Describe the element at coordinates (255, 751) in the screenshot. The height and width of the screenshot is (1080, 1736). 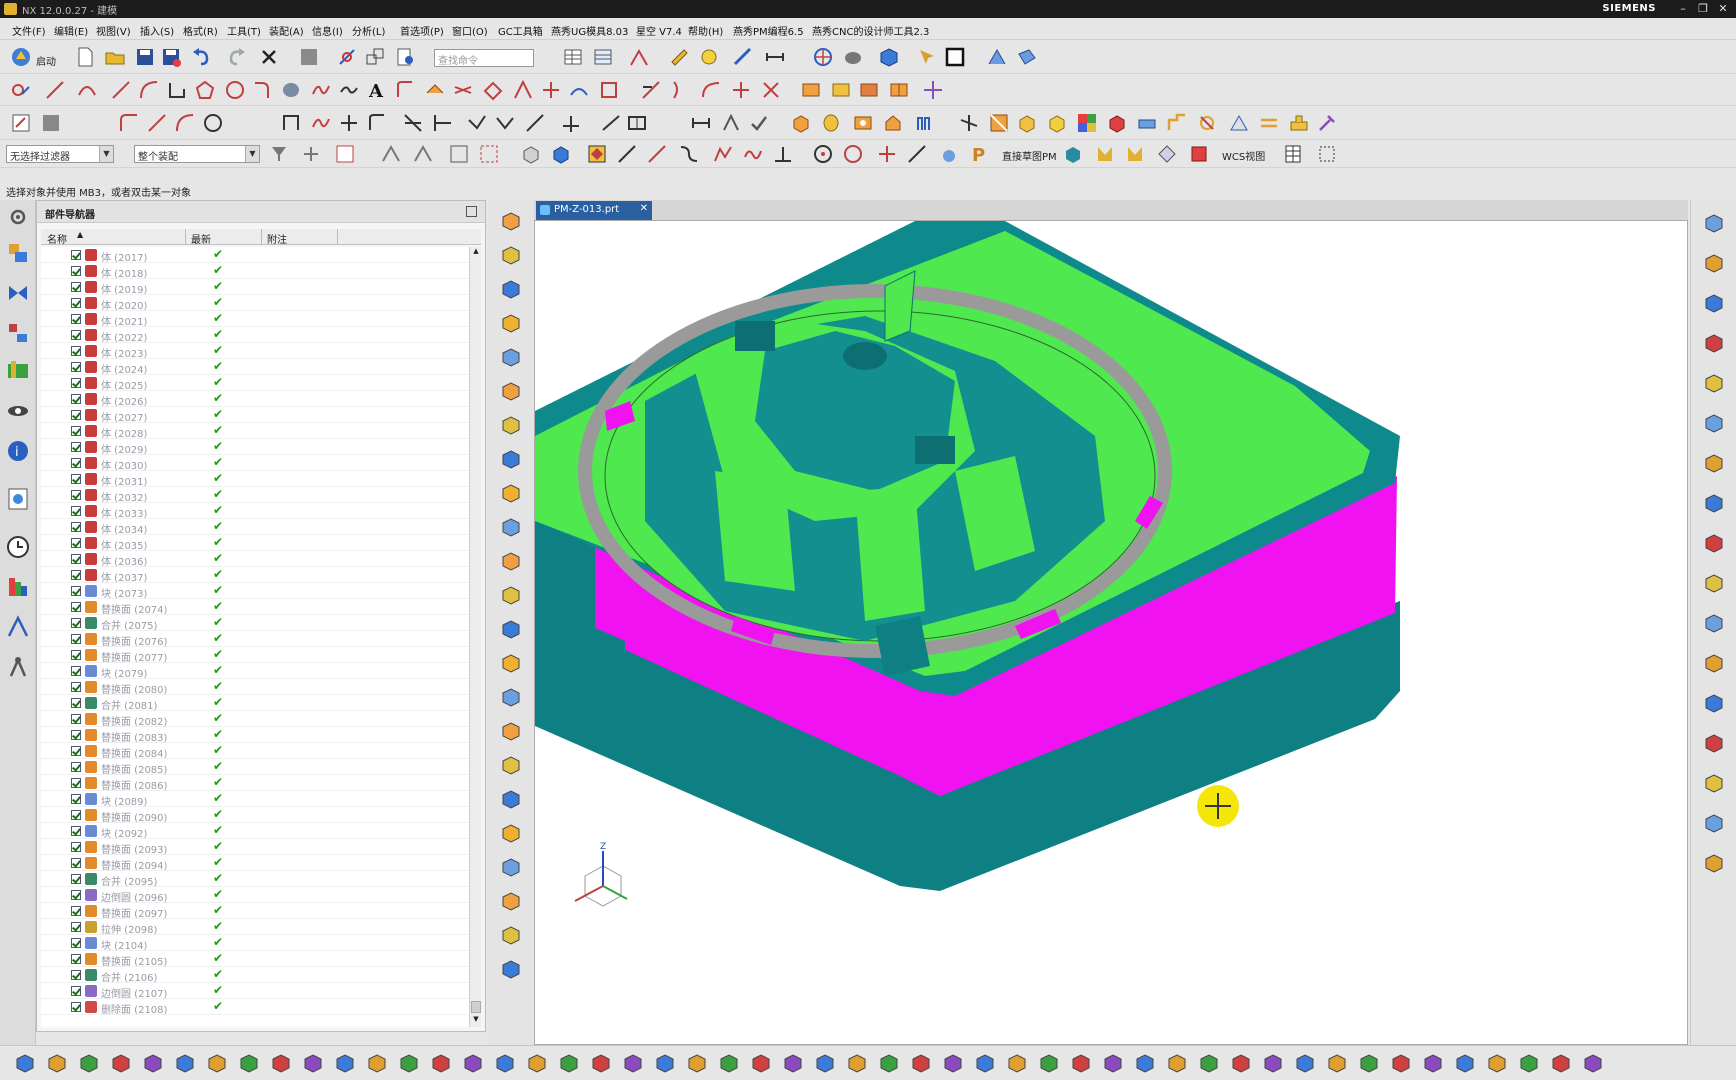
I see `tree-row: 替换面 (2084) ✔` at that location.